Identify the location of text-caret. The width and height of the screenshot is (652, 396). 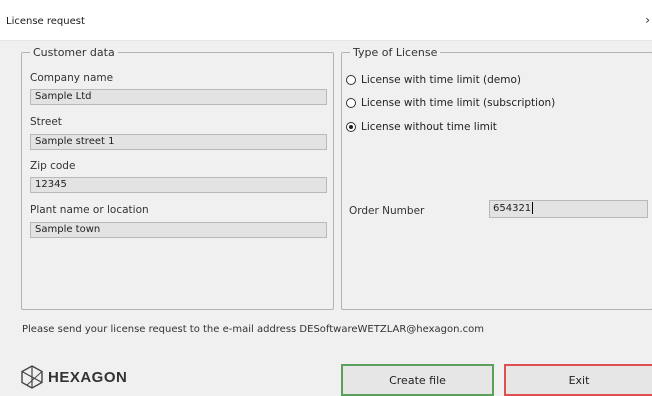
(533, 208).